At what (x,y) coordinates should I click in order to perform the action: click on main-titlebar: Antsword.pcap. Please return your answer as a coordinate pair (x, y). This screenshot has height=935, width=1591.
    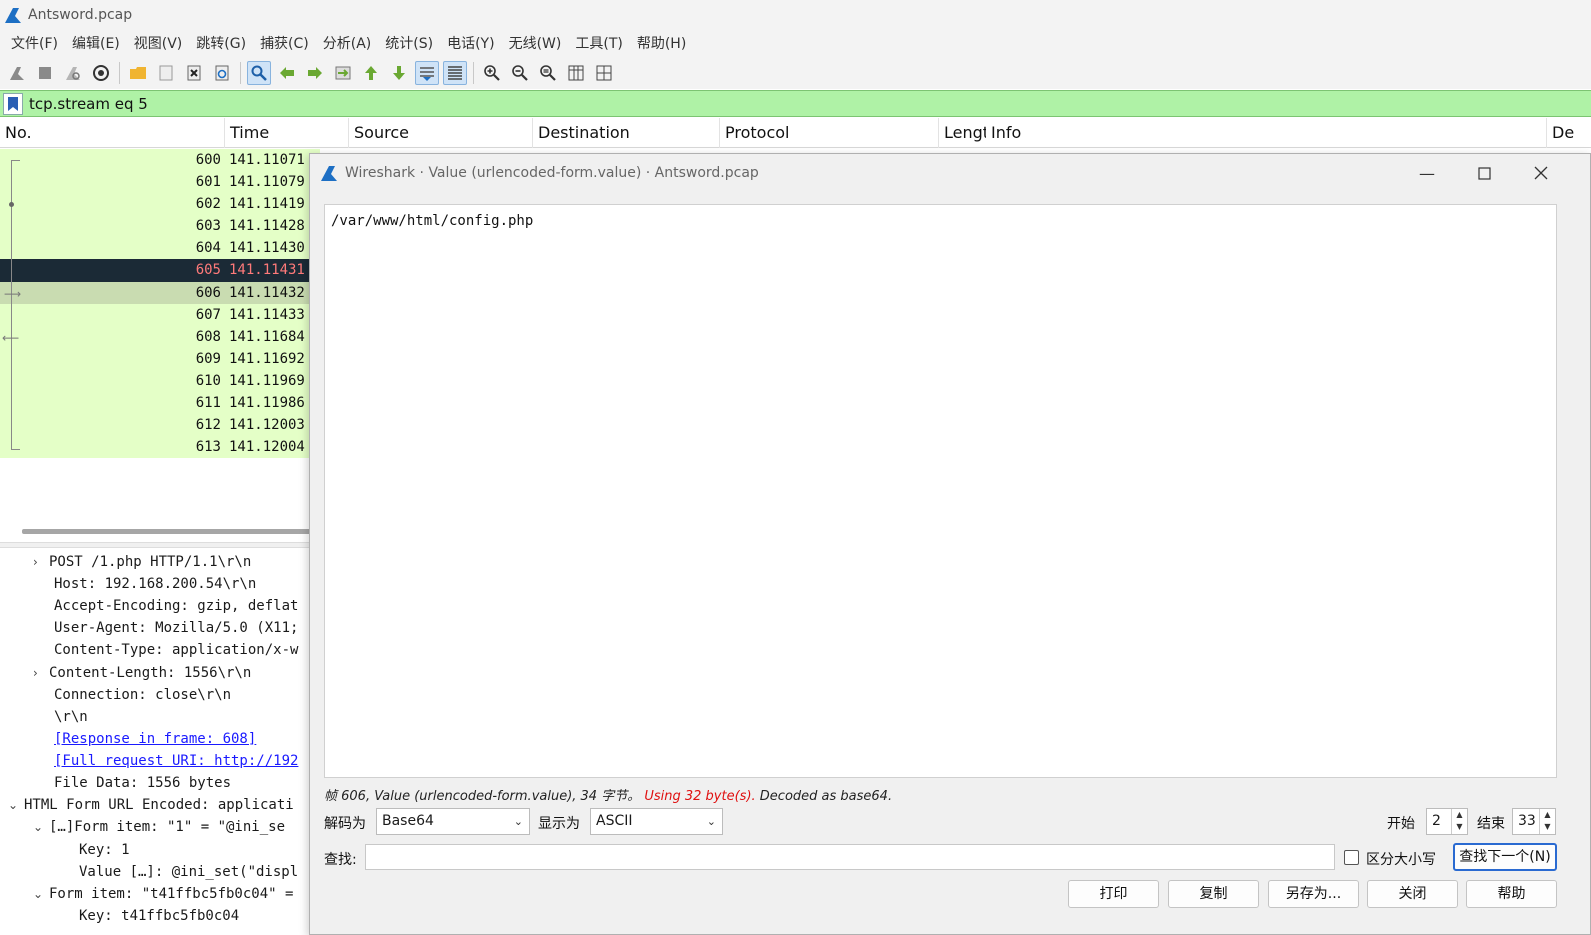
    Looking at the image, I should click on (795, 14).